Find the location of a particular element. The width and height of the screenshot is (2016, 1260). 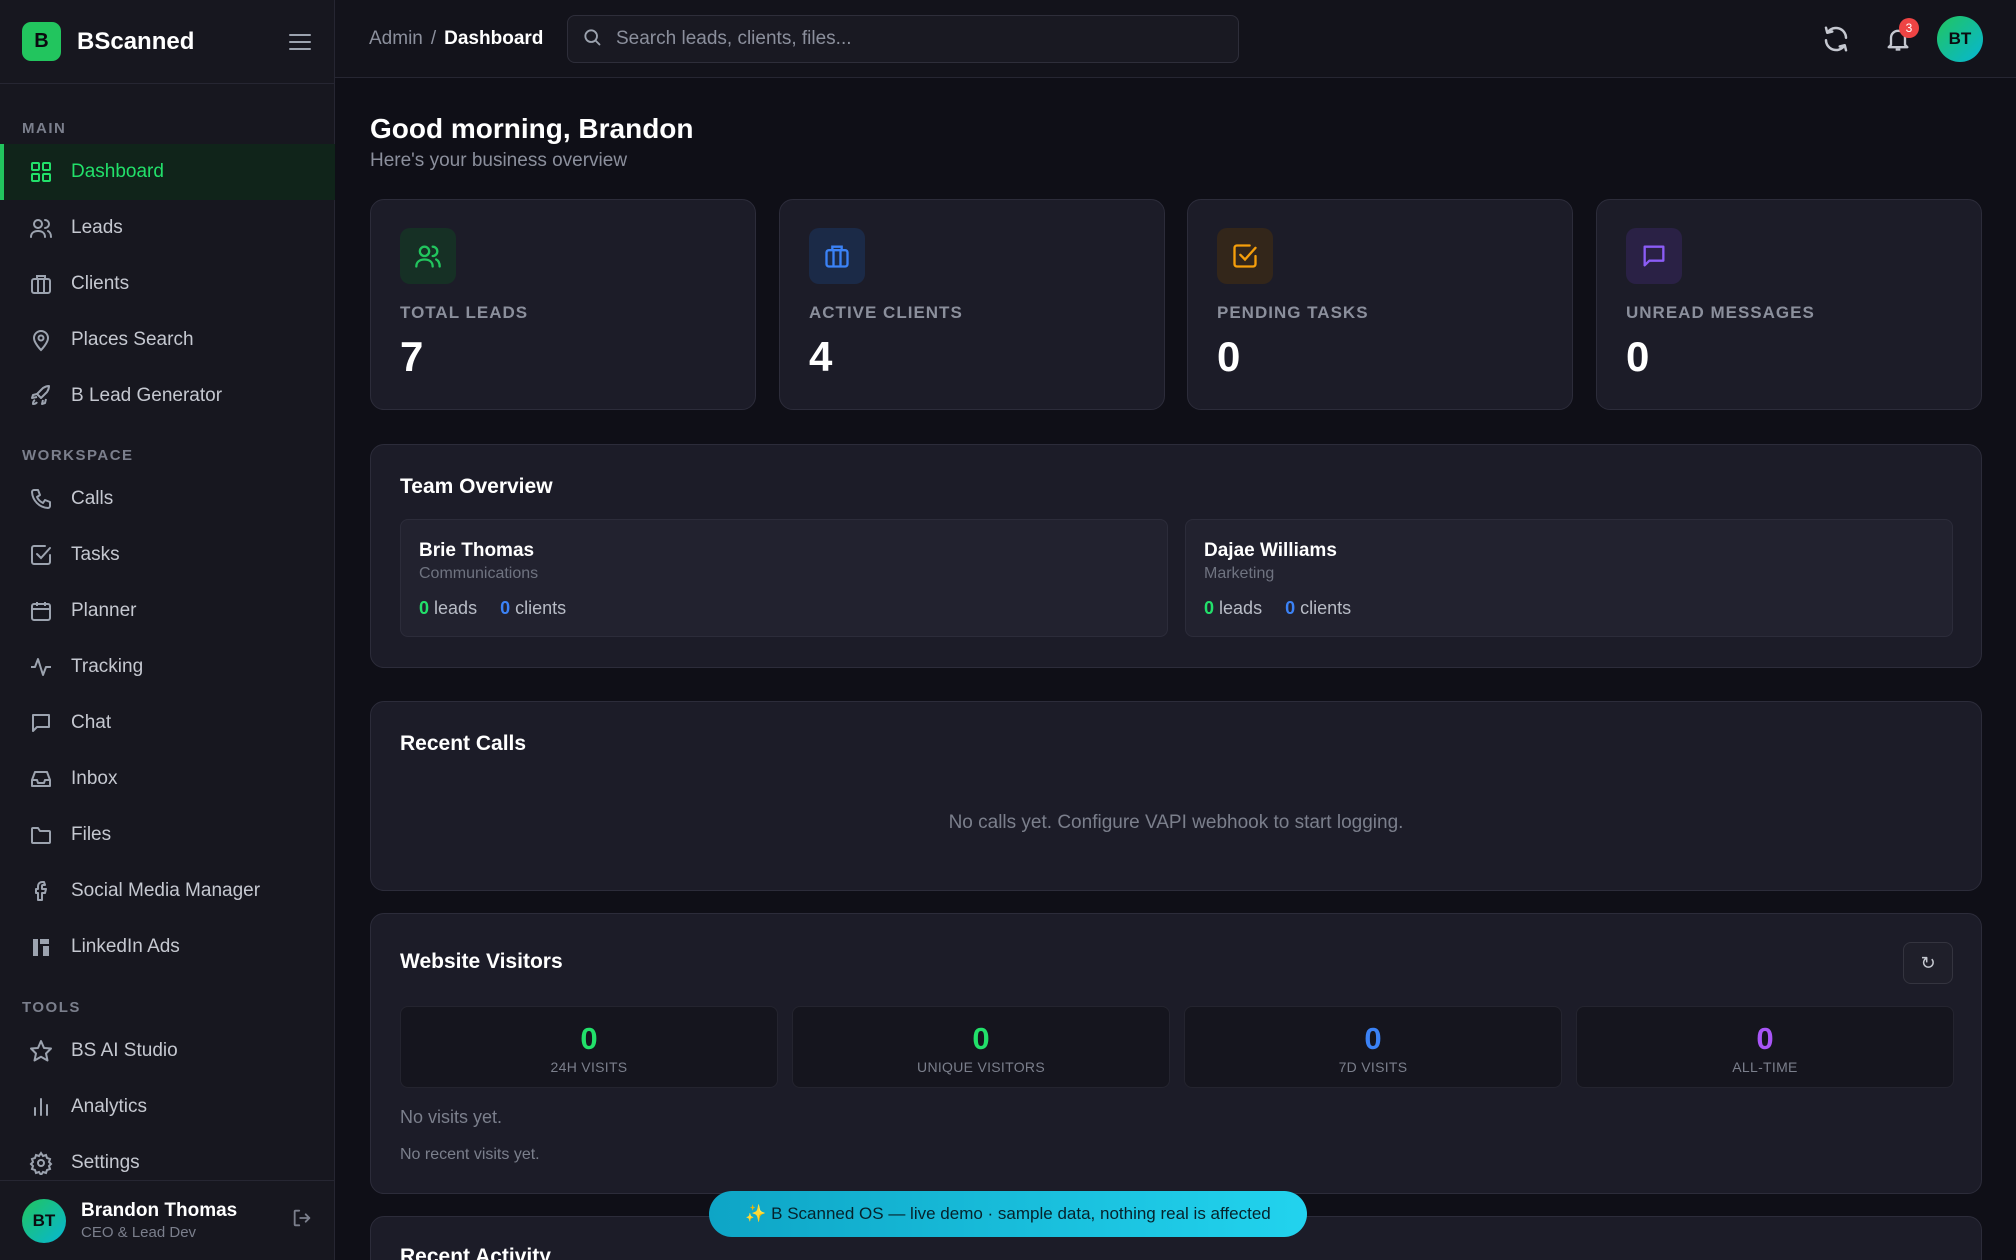

member-stats: 0 leads 0 clients is located at coordinates (492, 608).